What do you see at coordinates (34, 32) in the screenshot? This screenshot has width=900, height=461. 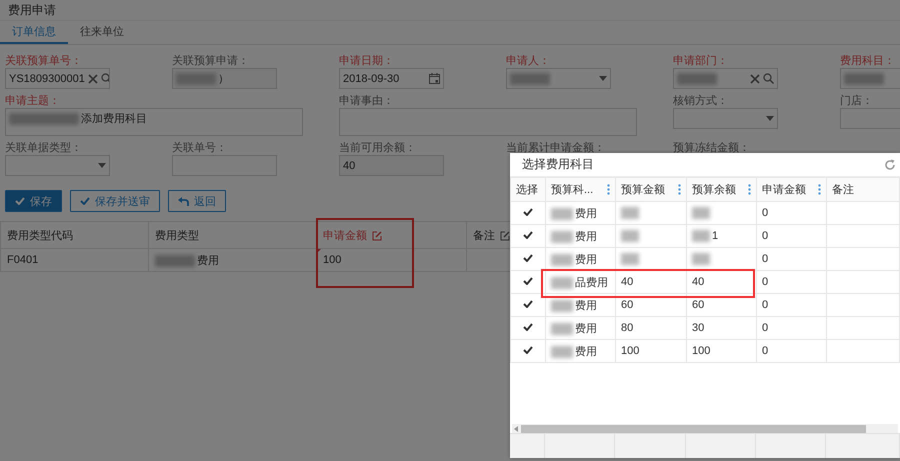 I see `tab: 订单信息` at bounding box center [34, 32].